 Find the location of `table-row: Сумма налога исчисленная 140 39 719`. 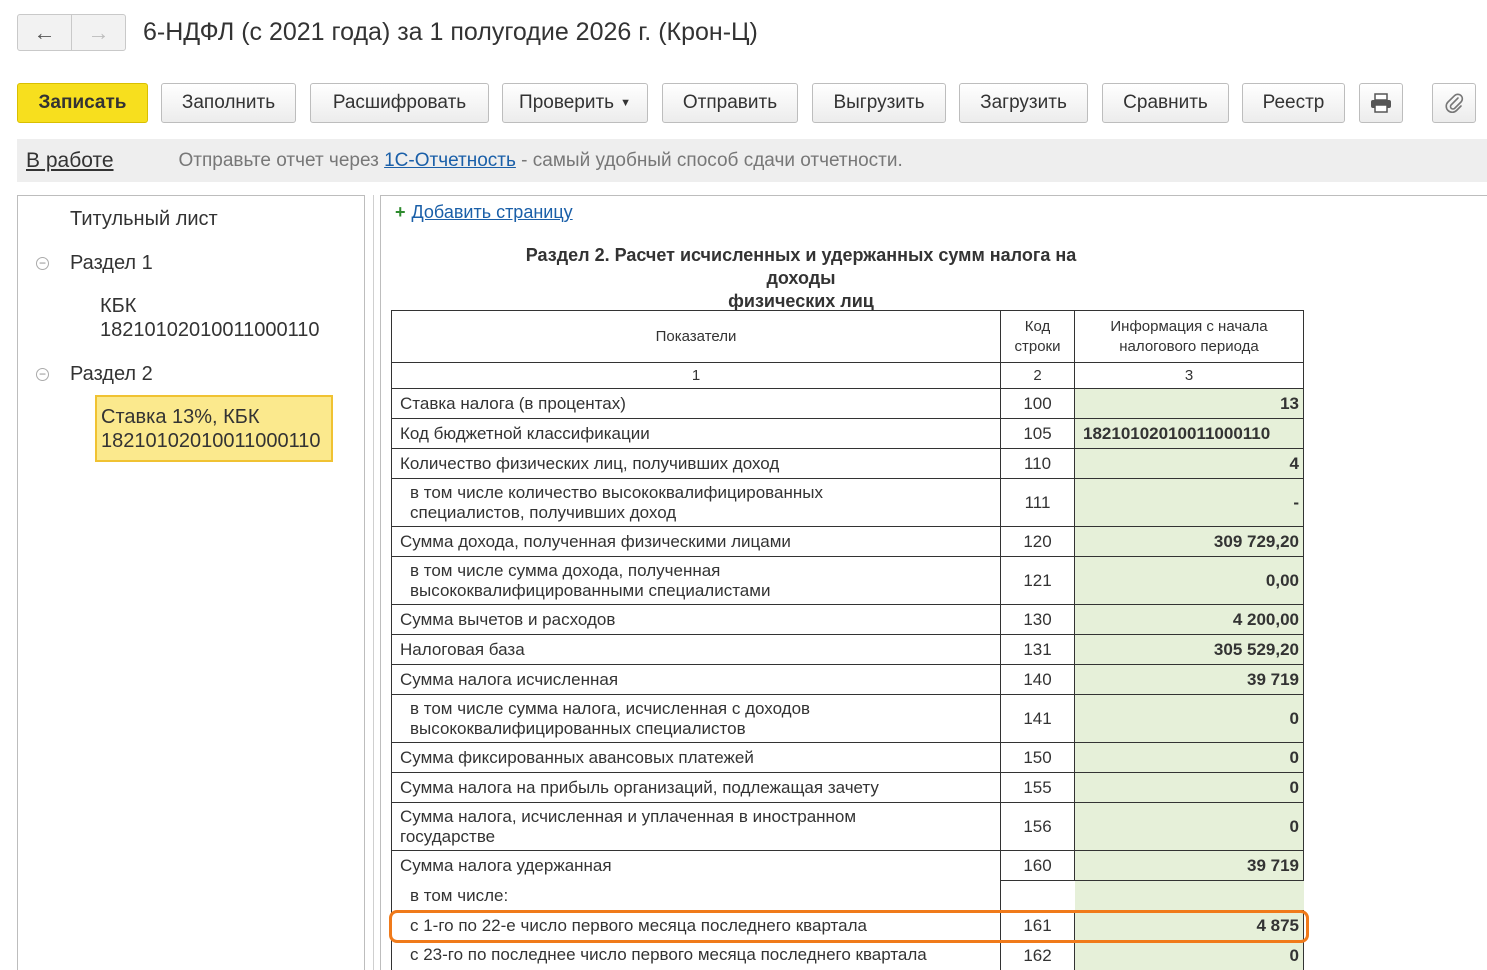

table-row: Сумма налога исчисленная 140 39 719 is located at coordinates (847, 679).